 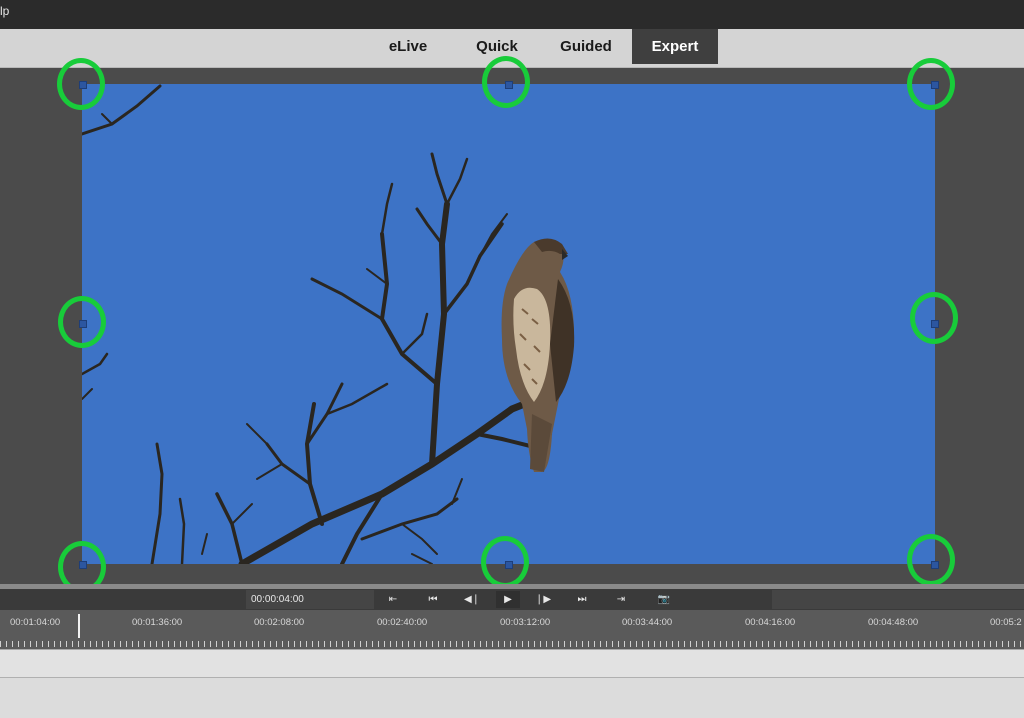 I want to click on menu-item-help-fragment: lp, so click(x=4, y=11).